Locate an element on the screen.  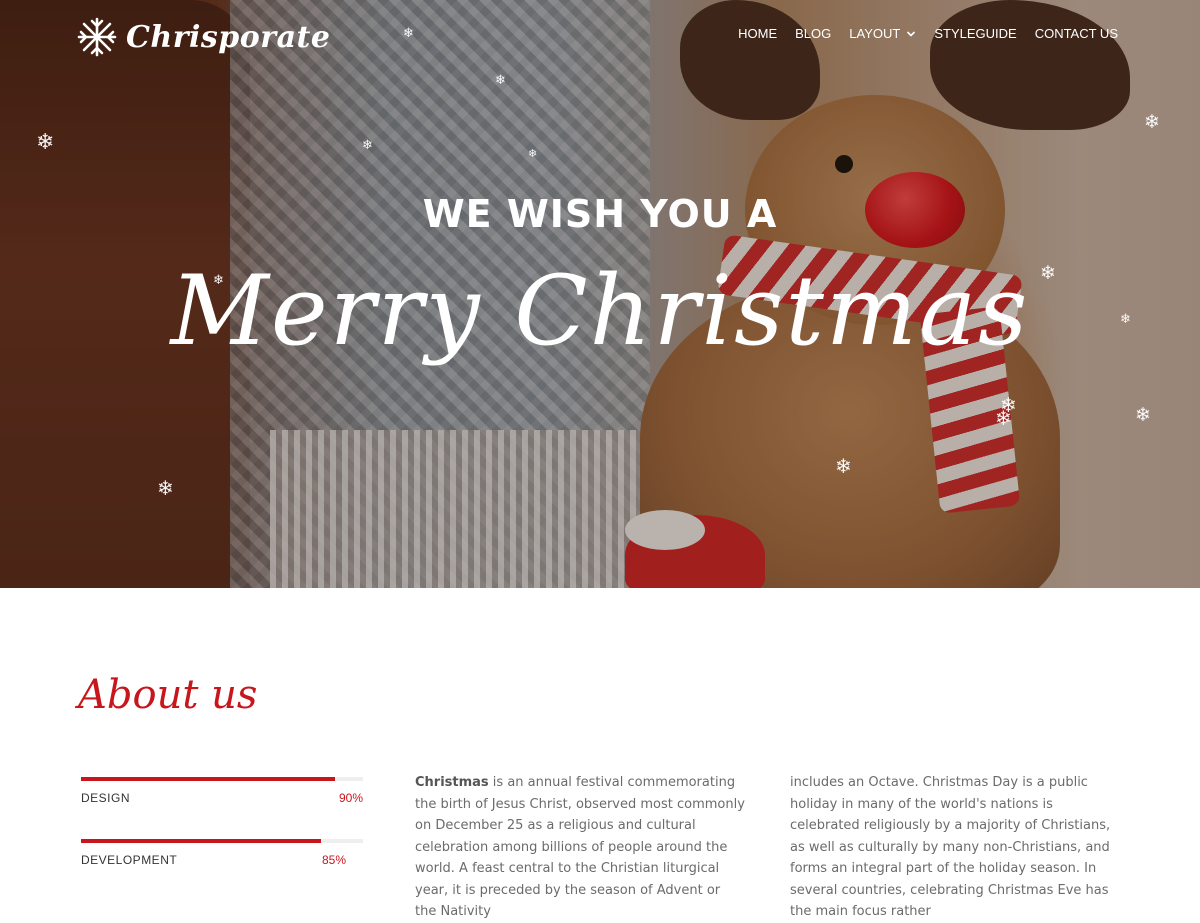
nav-item-home: HOME is located at coordinates (757, 33).